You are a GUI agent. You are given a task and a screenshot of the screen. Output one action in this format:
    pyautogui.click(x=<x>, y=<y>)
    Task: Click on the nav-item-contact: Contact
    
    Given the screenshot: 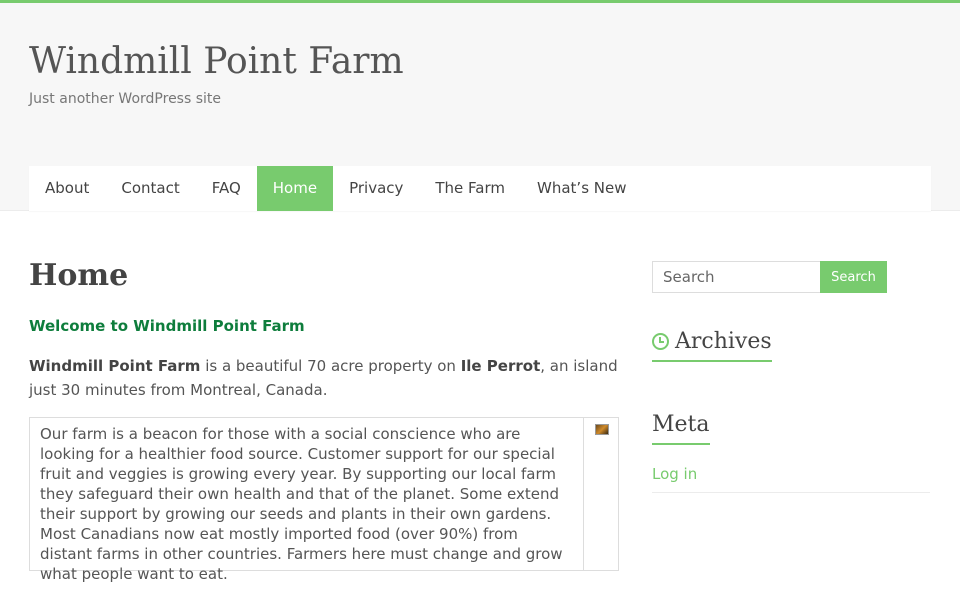 What is the action you would take?
    pyautogui.click(x=150, y=188)
    